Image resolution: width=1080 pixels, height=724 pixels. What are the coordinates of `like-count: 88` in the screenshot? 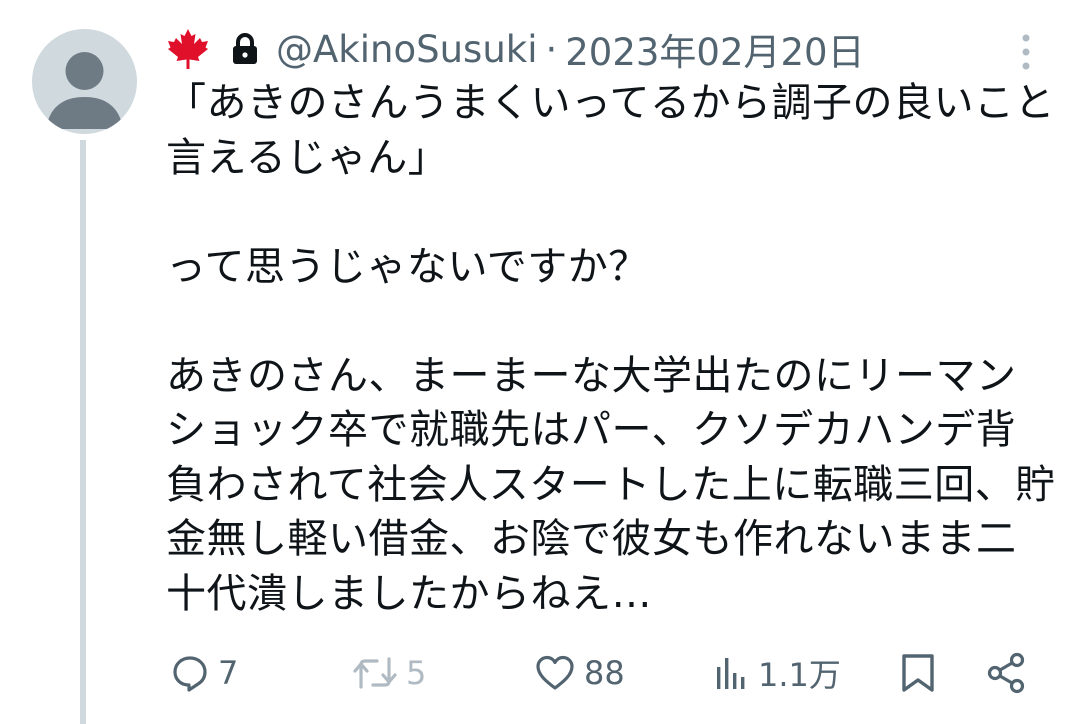 It's located at (604, 673).